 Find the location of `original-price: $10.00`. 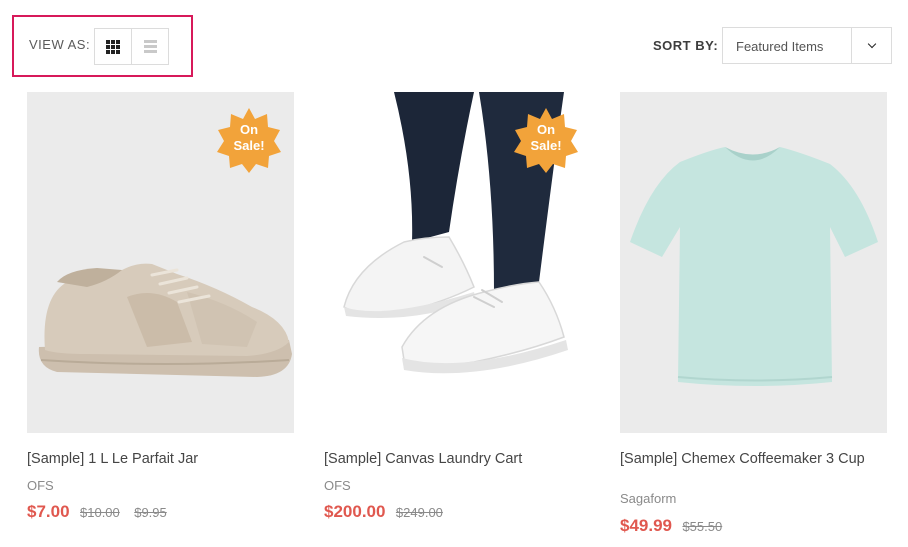

original-price: $10.00 is located at coordinates (100, 512).